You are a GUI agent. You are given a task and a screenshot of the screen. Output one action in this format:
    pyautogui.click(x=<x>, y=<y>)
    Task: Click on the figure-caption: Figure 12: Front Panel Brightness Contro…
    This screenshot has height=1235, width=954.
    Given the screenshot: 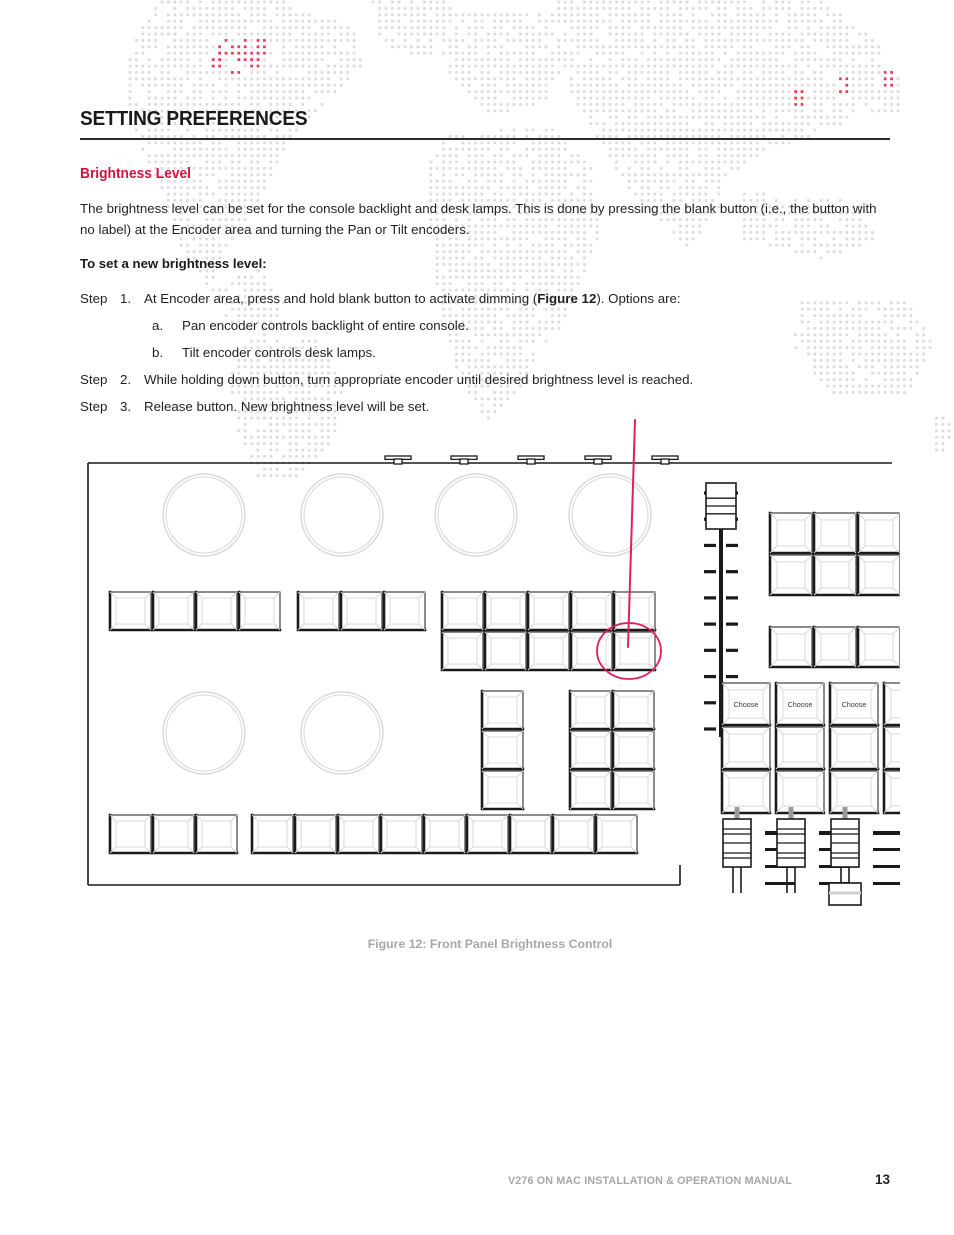 What is the action you would take?
    pyautogui.click(x=490, y=944)
    